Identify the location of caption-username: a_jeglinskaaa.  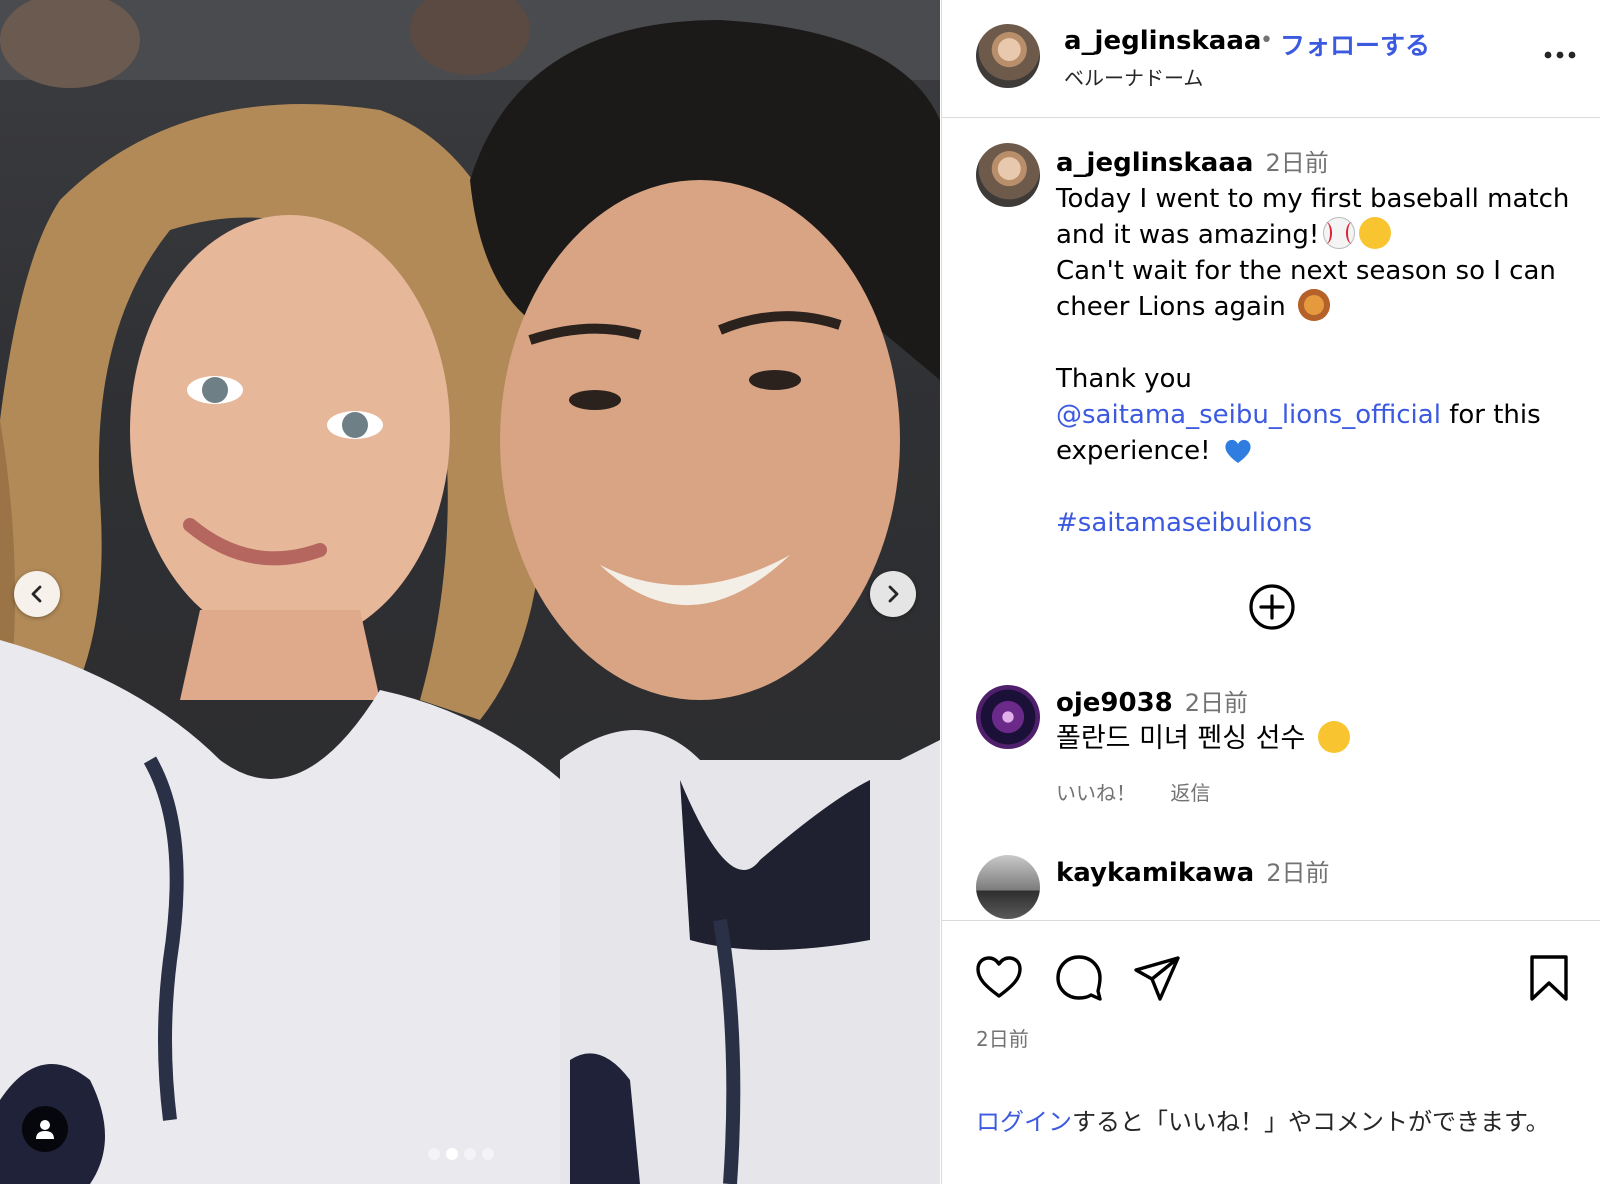
(1154, 163).